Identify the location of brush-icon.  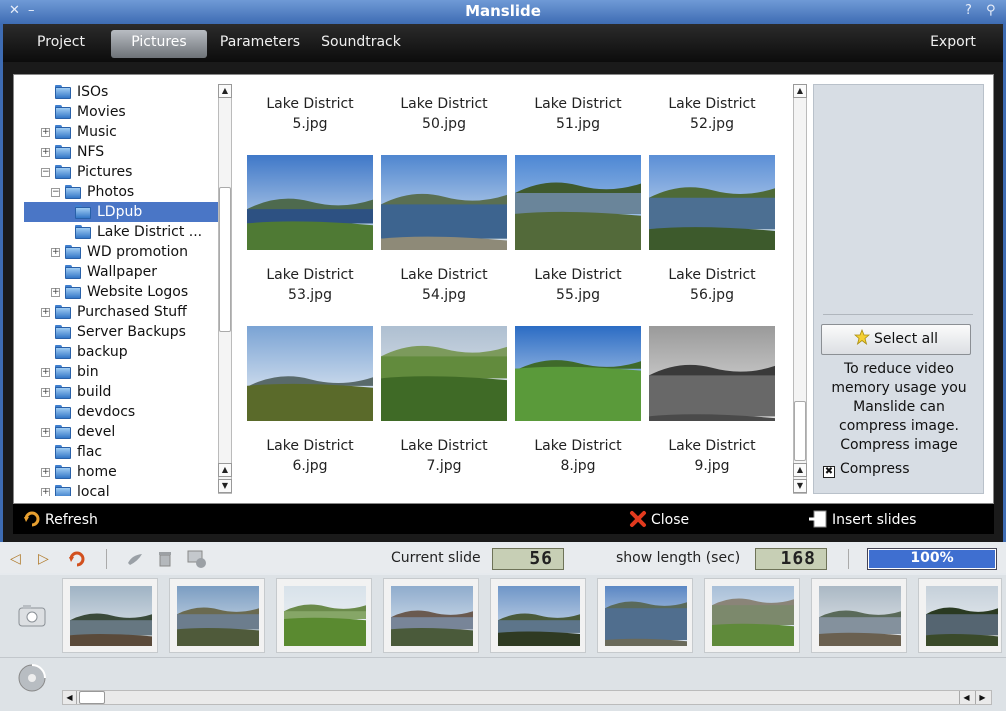
(135, 559).